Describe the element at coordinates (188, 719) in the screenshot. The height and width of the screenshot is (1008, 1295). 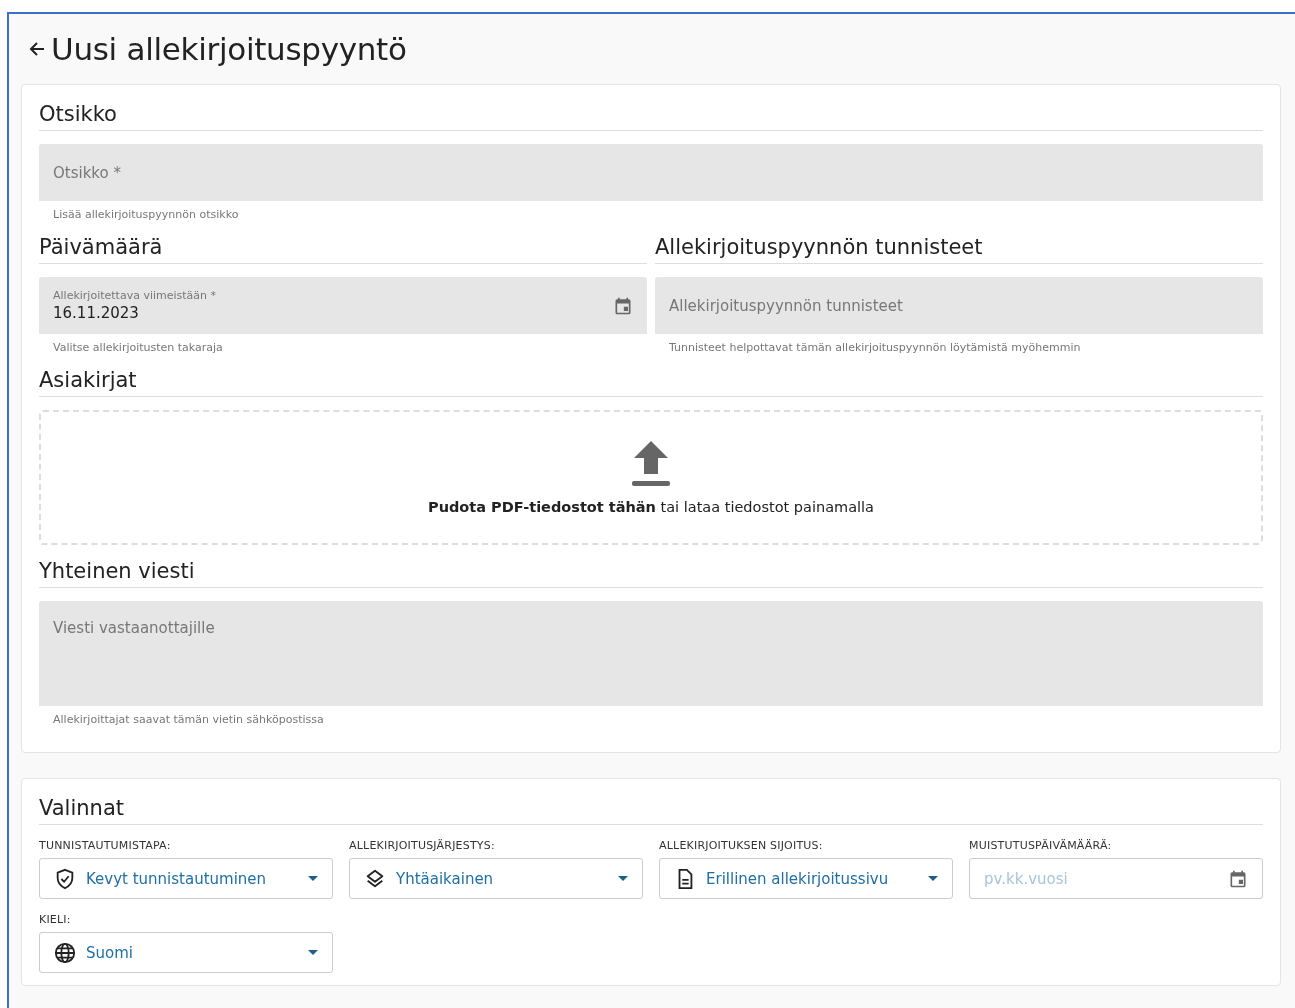
I see `helper-text: Allekirjoittajat saavat tämän vietin sähköpostissa` at that location.